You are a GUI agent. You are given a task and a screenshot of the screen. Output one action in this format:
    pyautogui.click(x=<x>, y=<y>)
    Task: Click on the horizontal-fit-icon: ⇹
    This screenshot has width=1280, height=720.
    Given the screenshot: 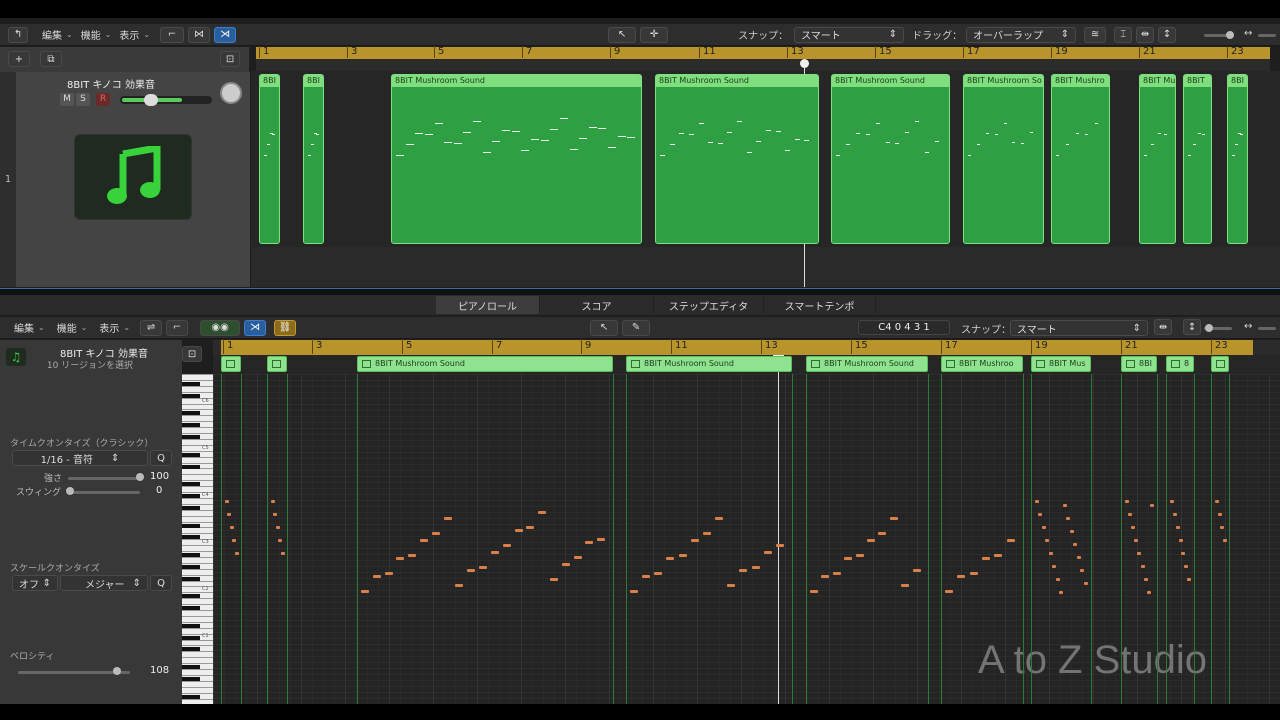 What is the action you would take?
    pyautogui.click(x=1145, y=34)
    